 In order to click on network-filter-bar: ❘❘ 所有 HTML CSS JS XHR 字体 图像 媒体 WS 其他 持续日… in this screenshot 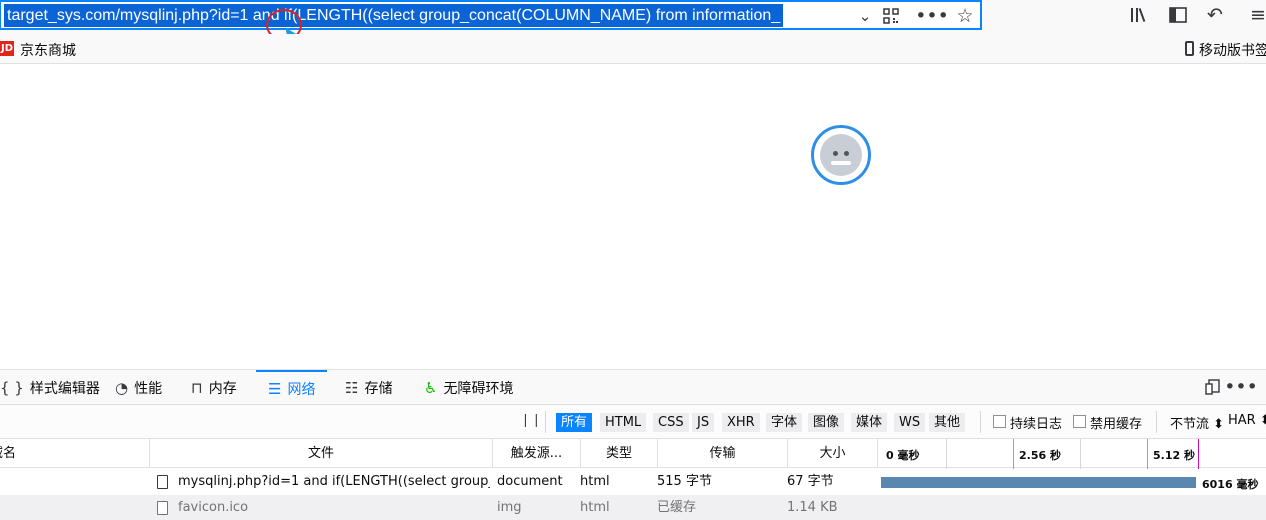, I will do `click(633, 422)`.